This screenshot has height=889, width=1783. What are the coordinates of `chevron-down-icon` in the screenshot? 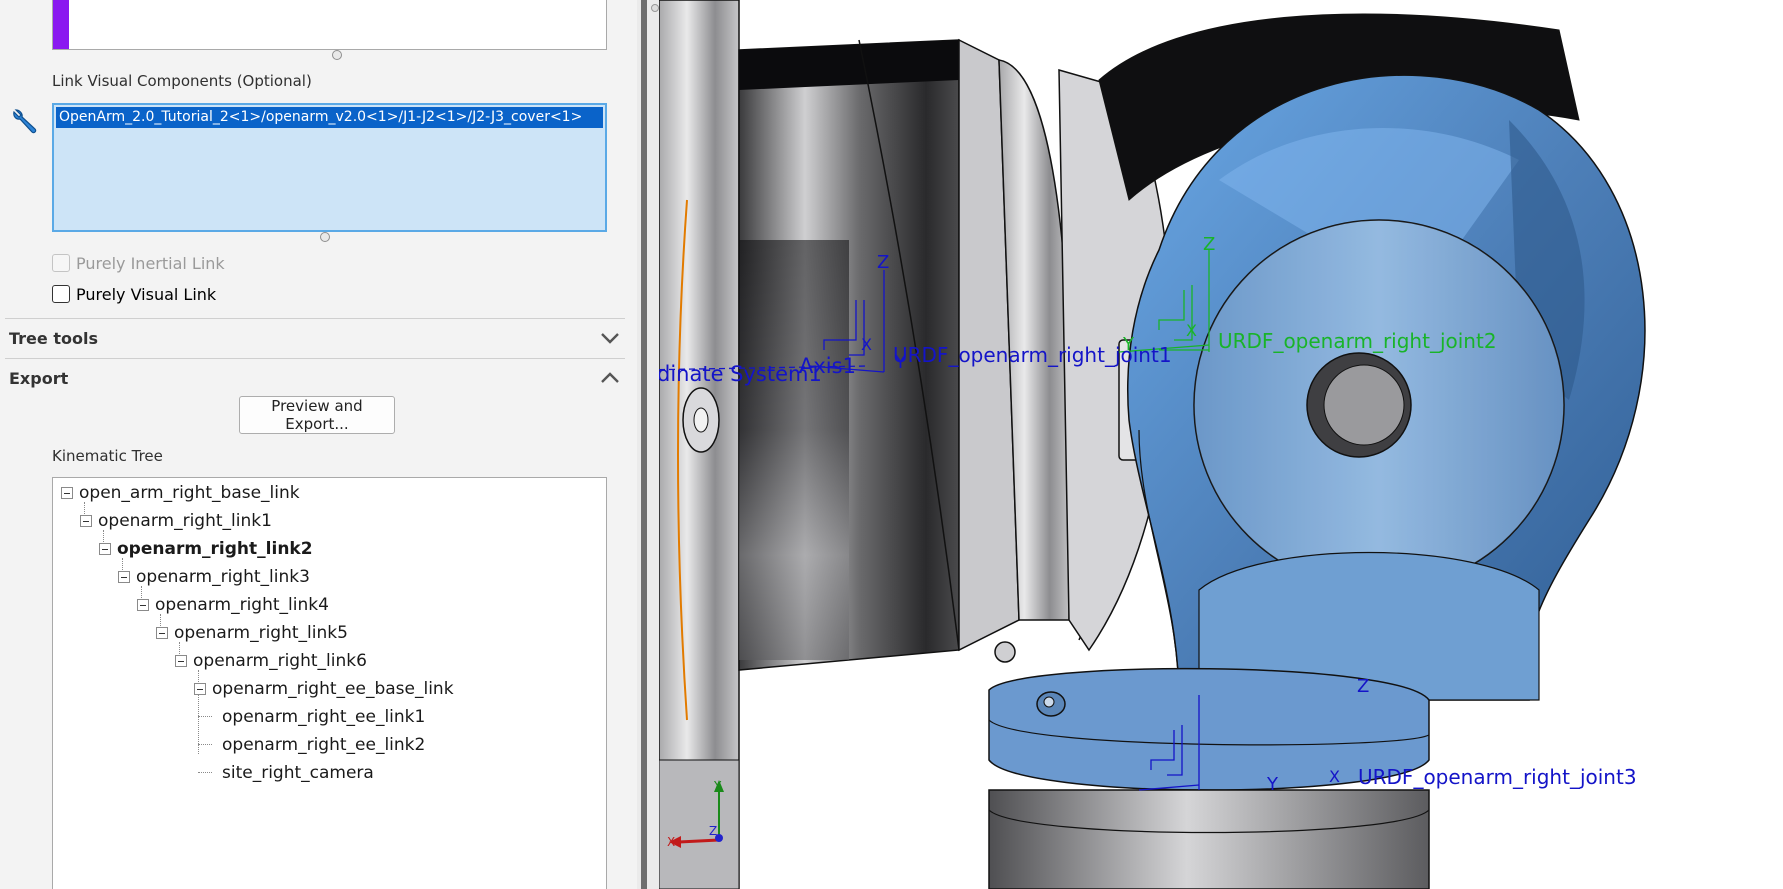 It's located at (610, 338).